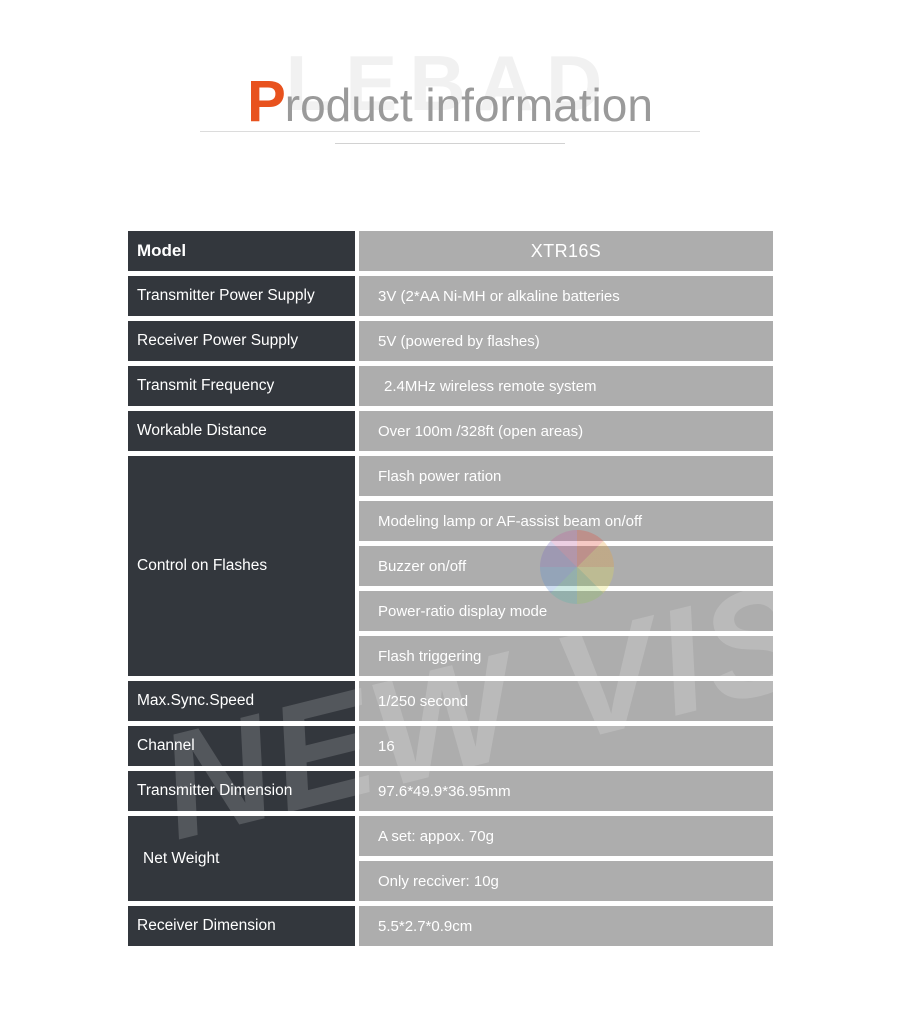 This screenshot has width=900, height=1034. I want to click on spec-value-column: 1/250 second, so click(566, 701).